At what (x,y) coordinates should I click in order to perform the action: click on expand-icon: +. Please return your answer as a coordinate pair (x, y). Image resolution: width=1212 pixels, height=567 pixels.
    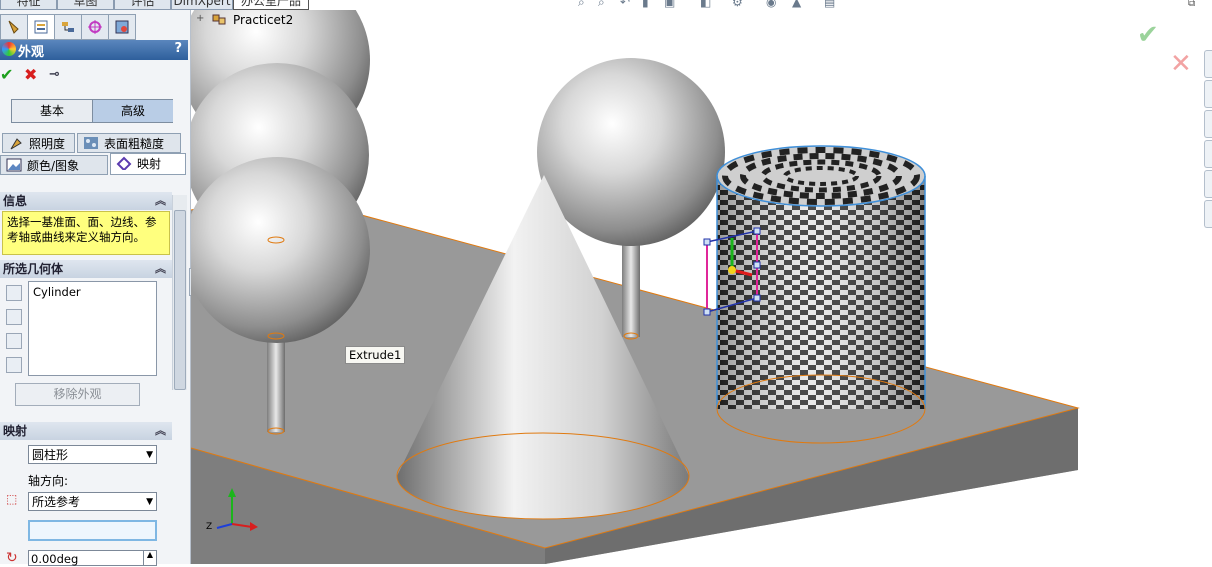
    Looking at the image, I should click on (200, 18).